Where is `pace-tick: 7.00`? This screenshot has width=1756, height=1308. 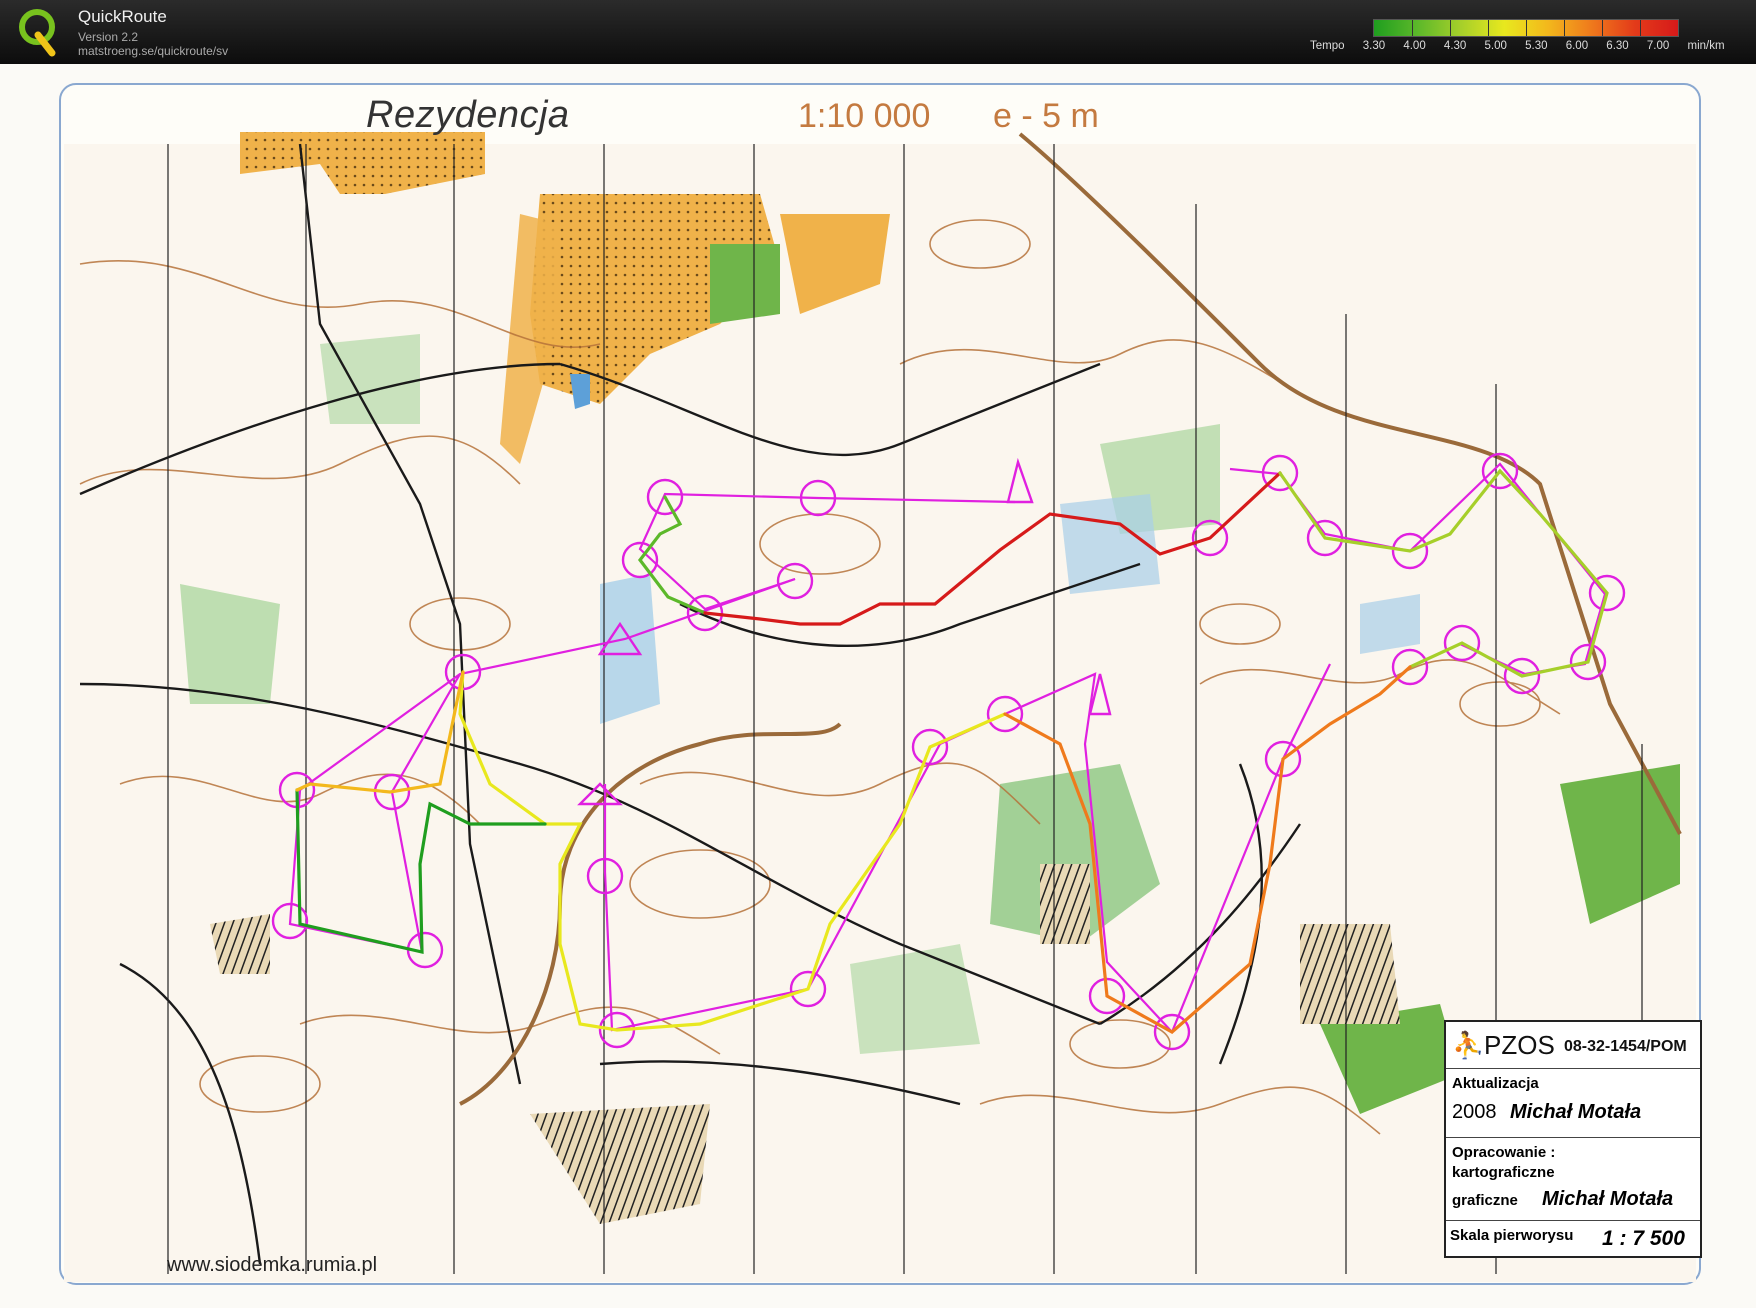
pace-tick: 7.00 is located at coordinates (1658, 46).